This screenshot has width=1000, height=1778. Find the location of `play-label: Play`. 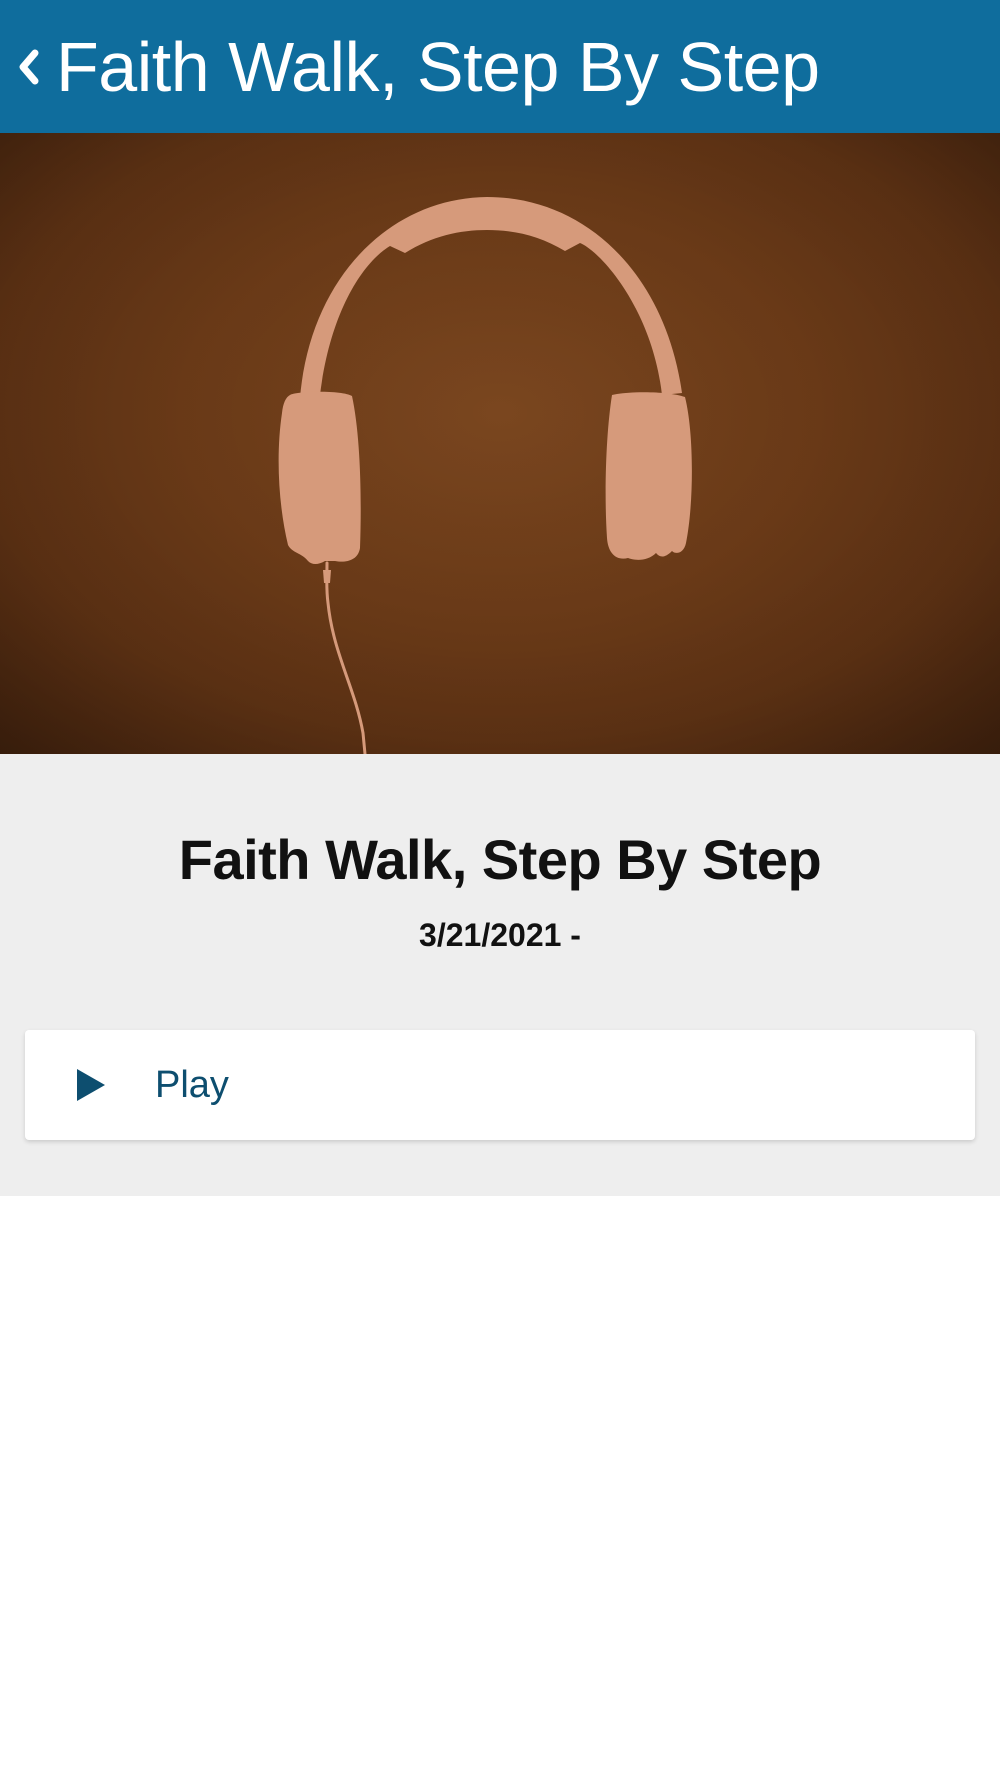

play-label: Play is located at coordinates (192, 1084).